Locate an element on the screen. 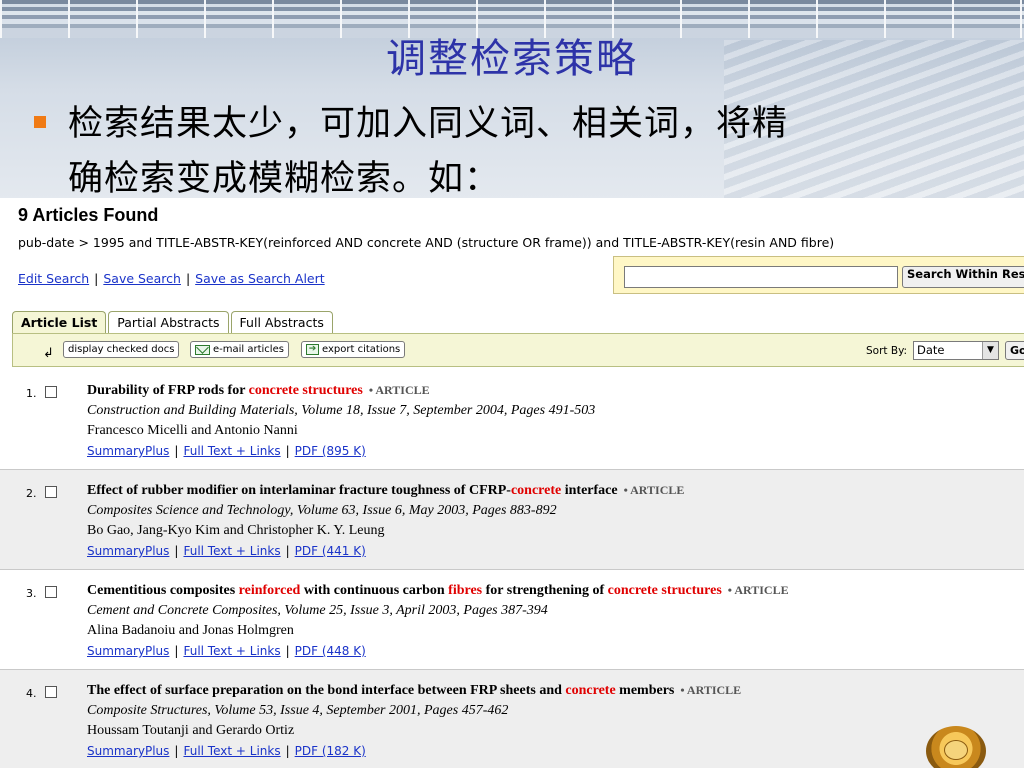 The height and width of the screenshot is (768, 1024). email-articles-label: e-mail articles is located at coordinates (248, 349).